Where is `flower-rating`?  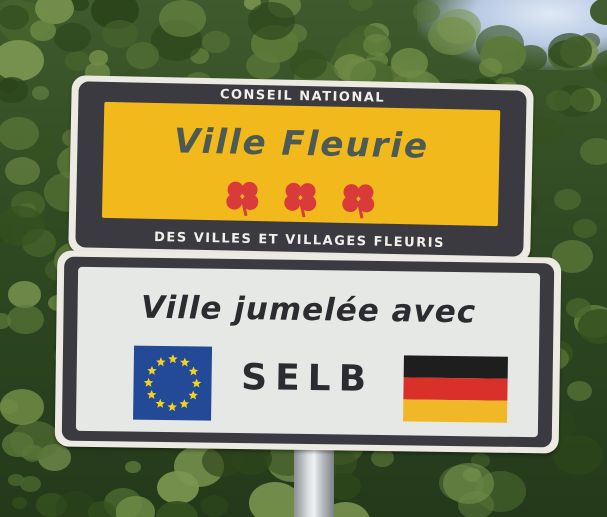
flower-rating is located at coordinates (300, 198).